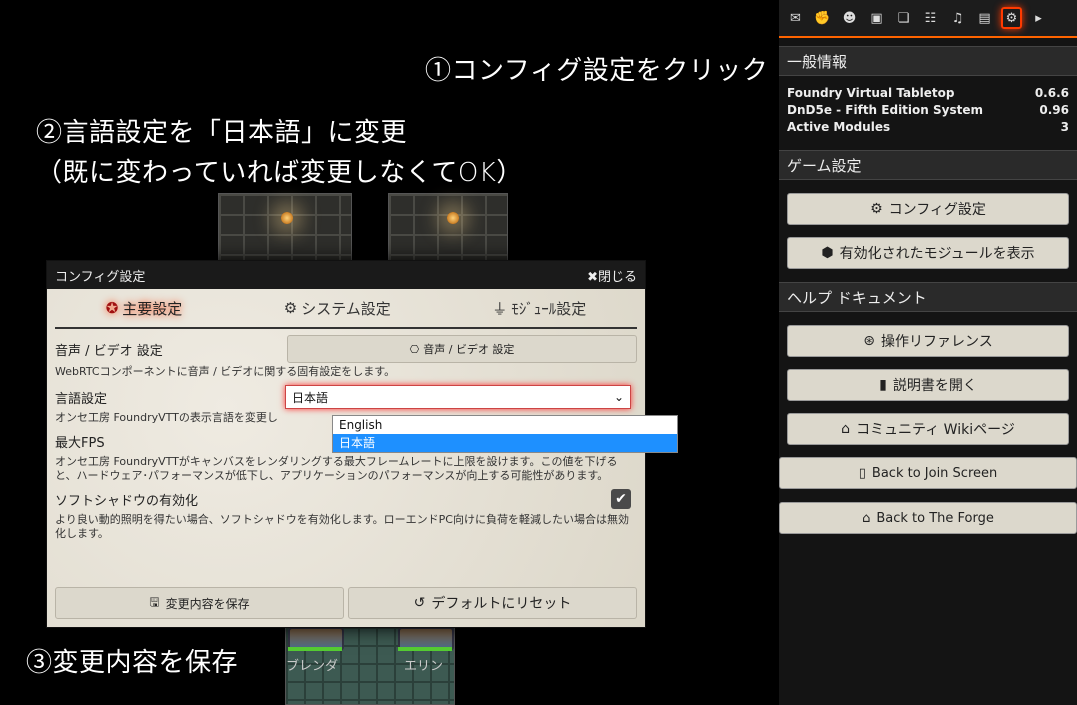  What do you see at coordinates (937, 210) in the screenshot?
I see `button-label: コンフィグ設定` at bounding box center [937, 210].